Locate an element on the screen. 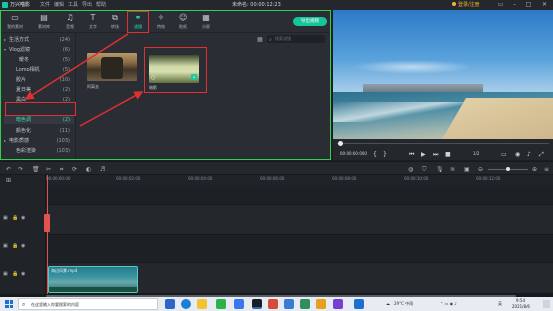  taskbar-date: 2021/8/6 is located at coordinates (521, 307).